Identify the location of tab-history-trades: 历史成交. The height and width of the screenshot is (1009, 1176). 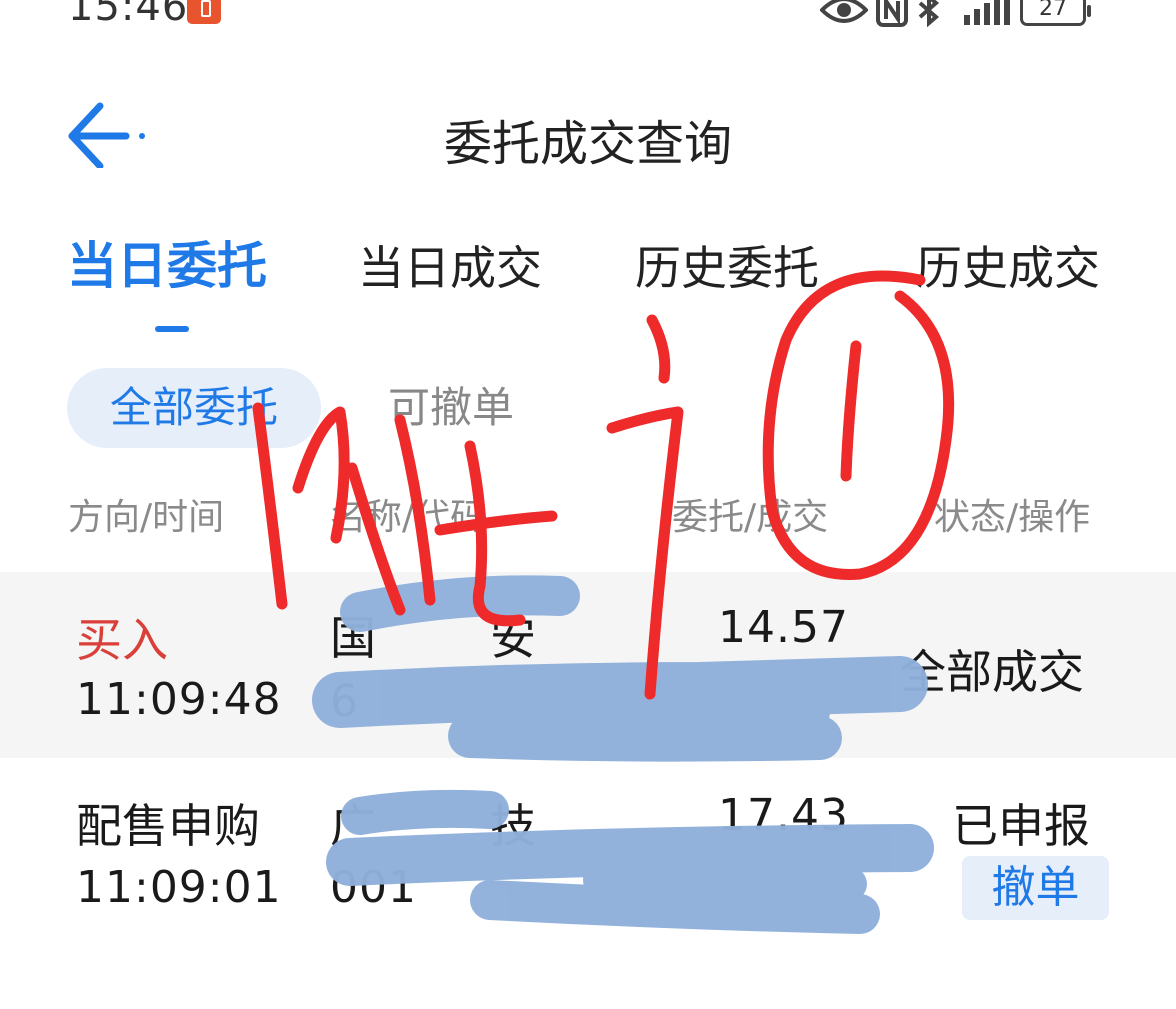
(1008, 265).